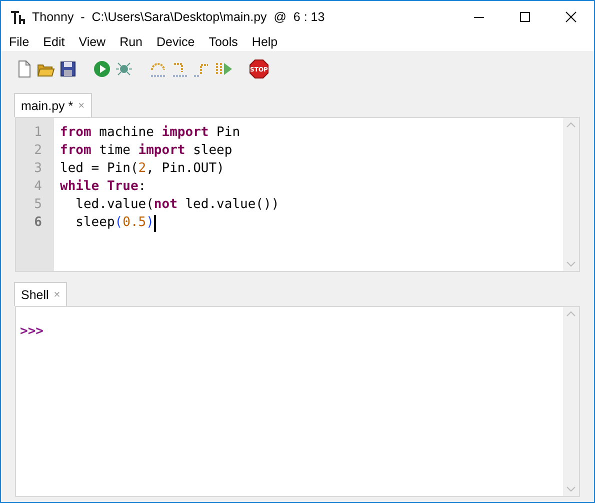 The width and height of the screenshot is (595, 503). Describe the element at coordinates (37, 223) in the screenshot. I see `line-number: 6` at that location.